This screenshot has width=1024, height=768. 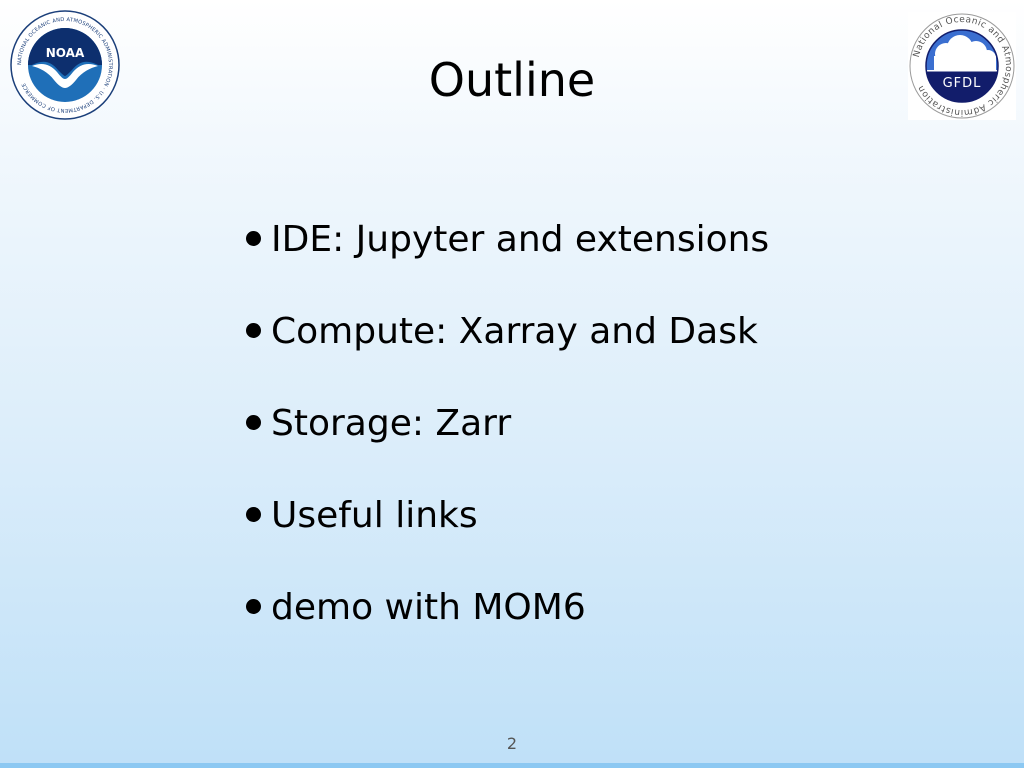 I want to click on outline-item: demo with MOM6, so click(x=507, y=608).